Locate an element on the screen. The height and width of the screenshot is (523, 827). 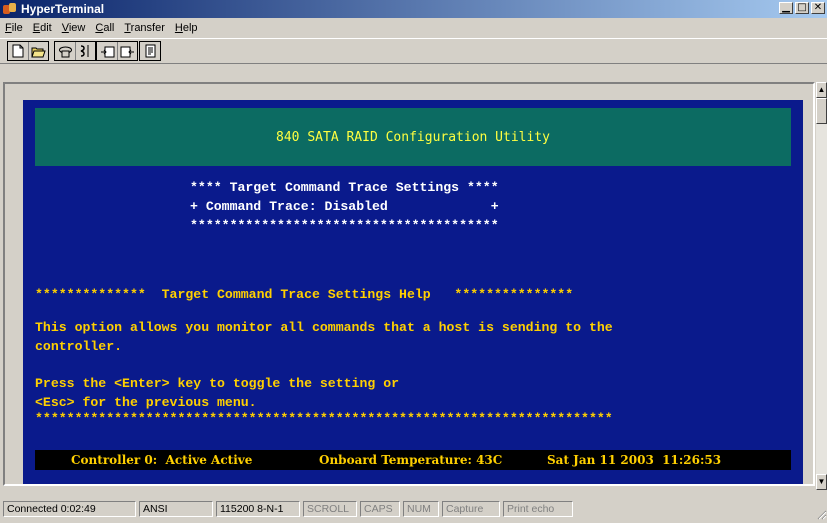
status-scroll: SCROLL is located at coordinates (330, 509).